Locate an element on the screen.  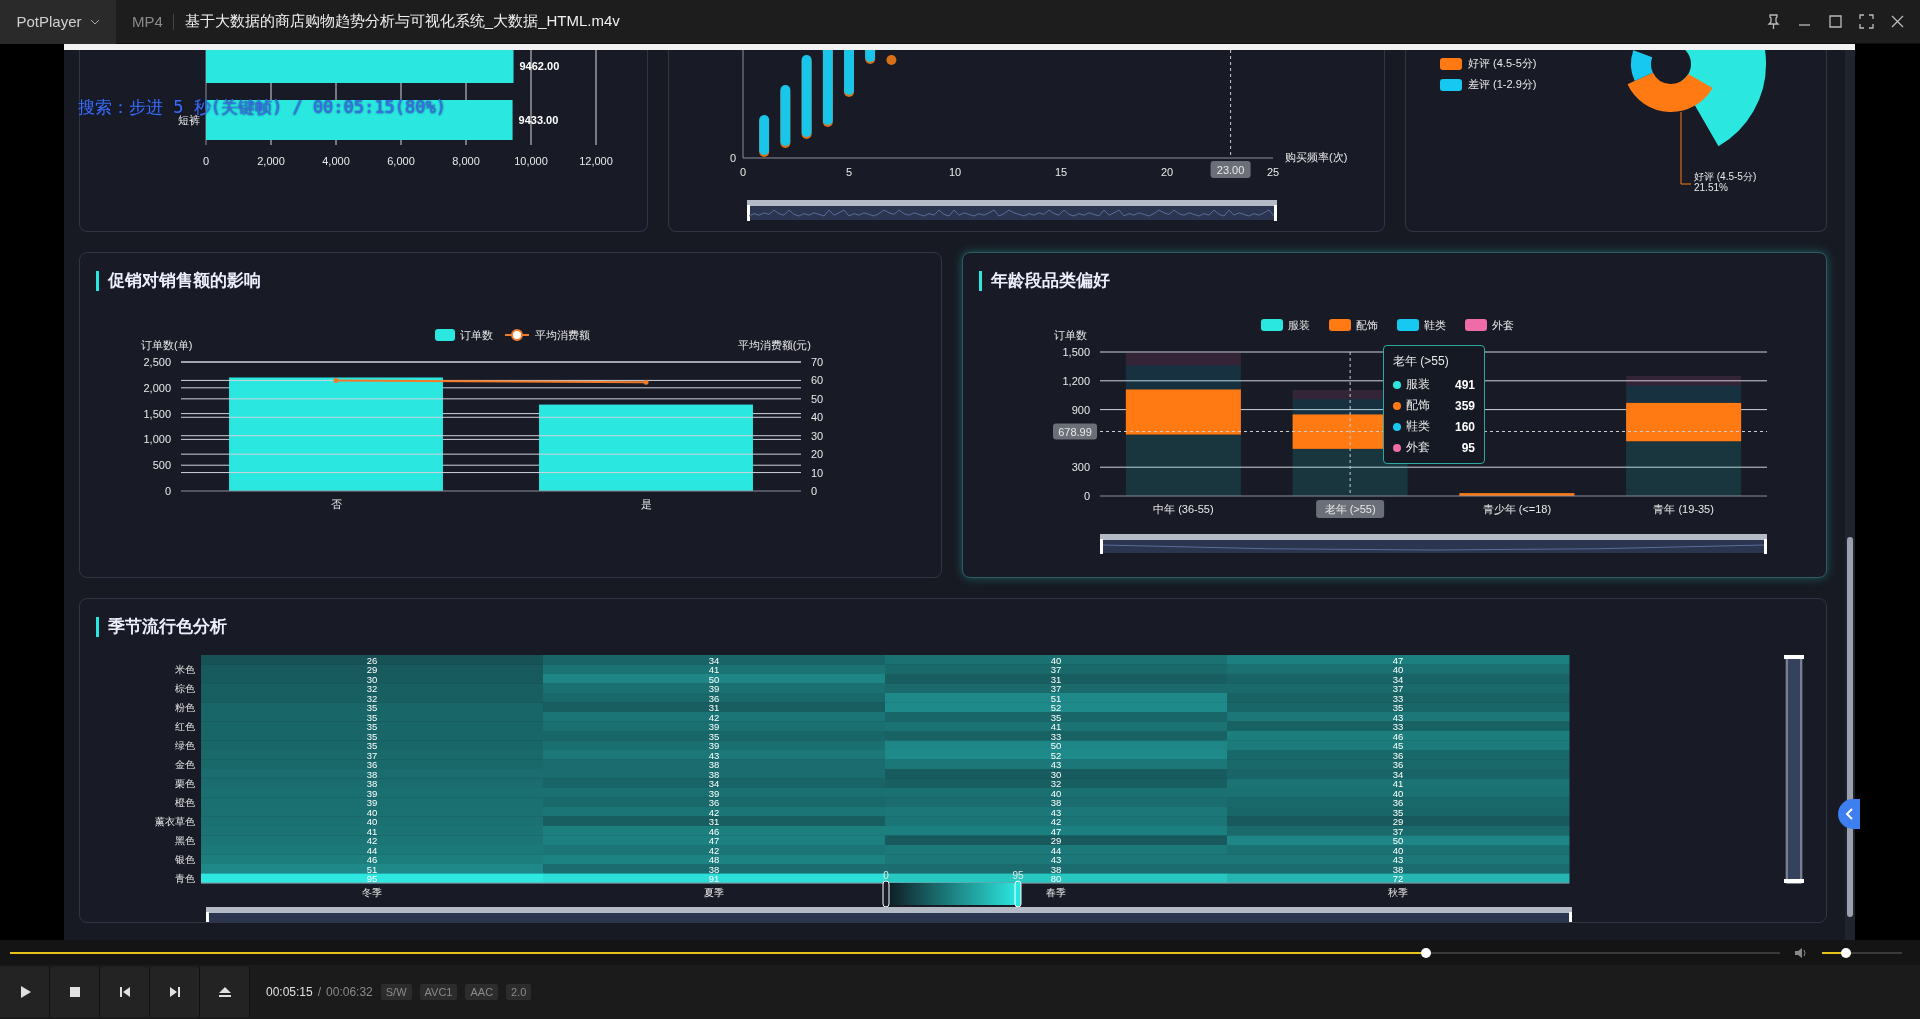
app-menu: PotPlayer is located at coordinates (58, 22).